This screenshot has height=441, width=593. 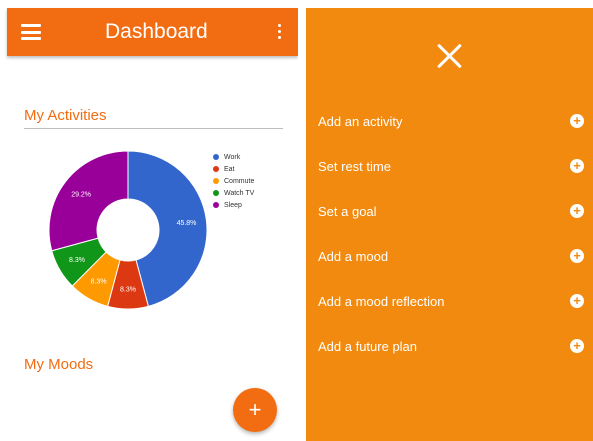 What do you see at coordinates (77, 260) in the screenshot?
I see `slice-label-watch-tv: 8.3%` at bounding box center [77, 260].